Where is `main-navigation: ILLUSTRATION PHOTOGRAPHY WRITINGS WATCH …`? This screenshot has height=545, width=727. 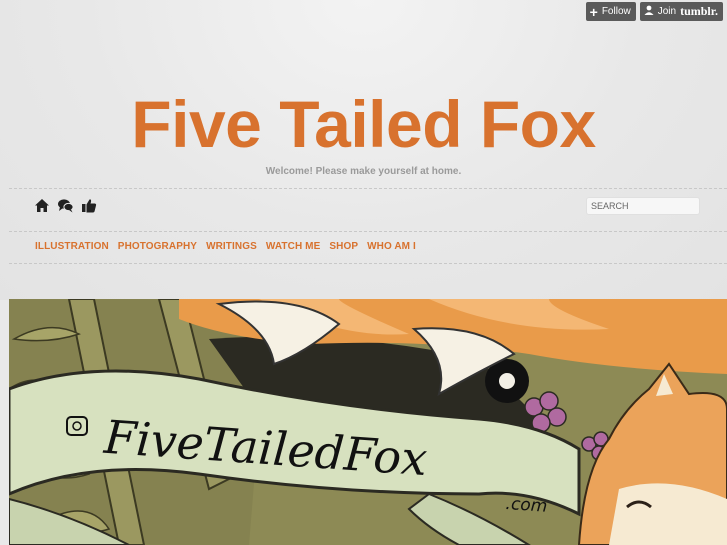
main-navigation: ILLUSTRATION PHOTOGRAPHY WRITINGS WATCH … is located at coordinates (225, 246).